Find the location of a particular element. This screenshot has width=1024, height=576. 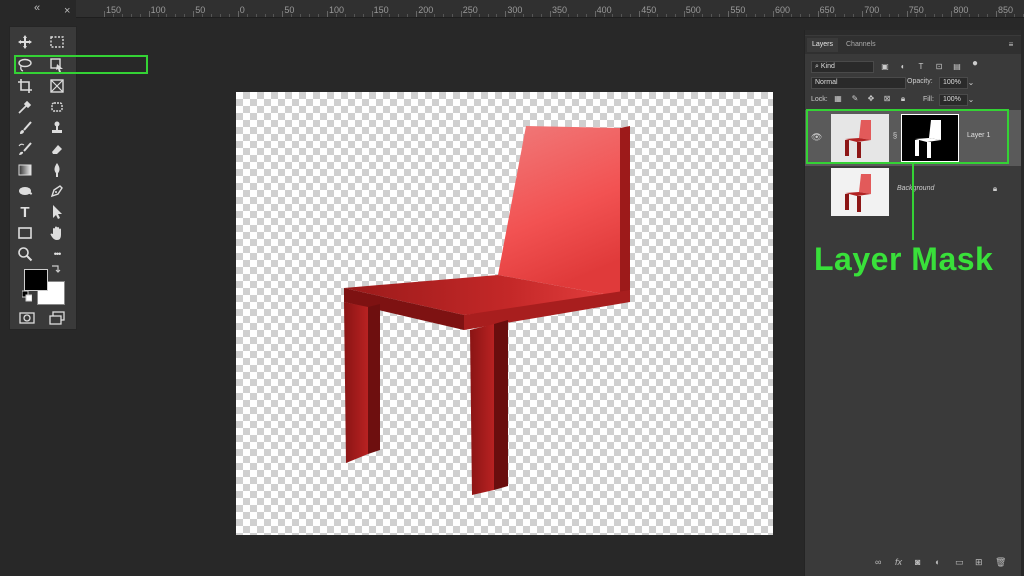

collapse-icon: « is located at coordinates (37, 8).